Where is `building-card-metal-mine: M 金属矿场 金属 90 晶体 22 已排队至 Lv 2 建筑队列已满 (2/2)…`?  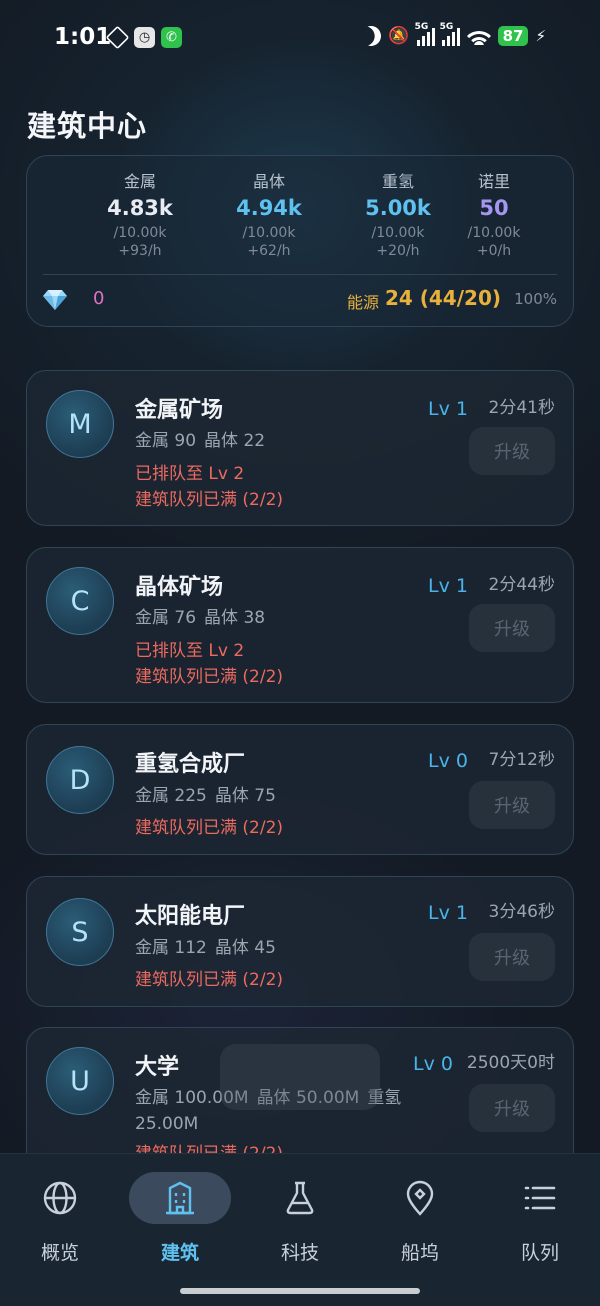
building-card-metal-mine: M 金属矿场 金属 90 晶体 22 已排队至 Lv 2 建筑队列已满 (2/2)… is located at coordinates (300, 448).